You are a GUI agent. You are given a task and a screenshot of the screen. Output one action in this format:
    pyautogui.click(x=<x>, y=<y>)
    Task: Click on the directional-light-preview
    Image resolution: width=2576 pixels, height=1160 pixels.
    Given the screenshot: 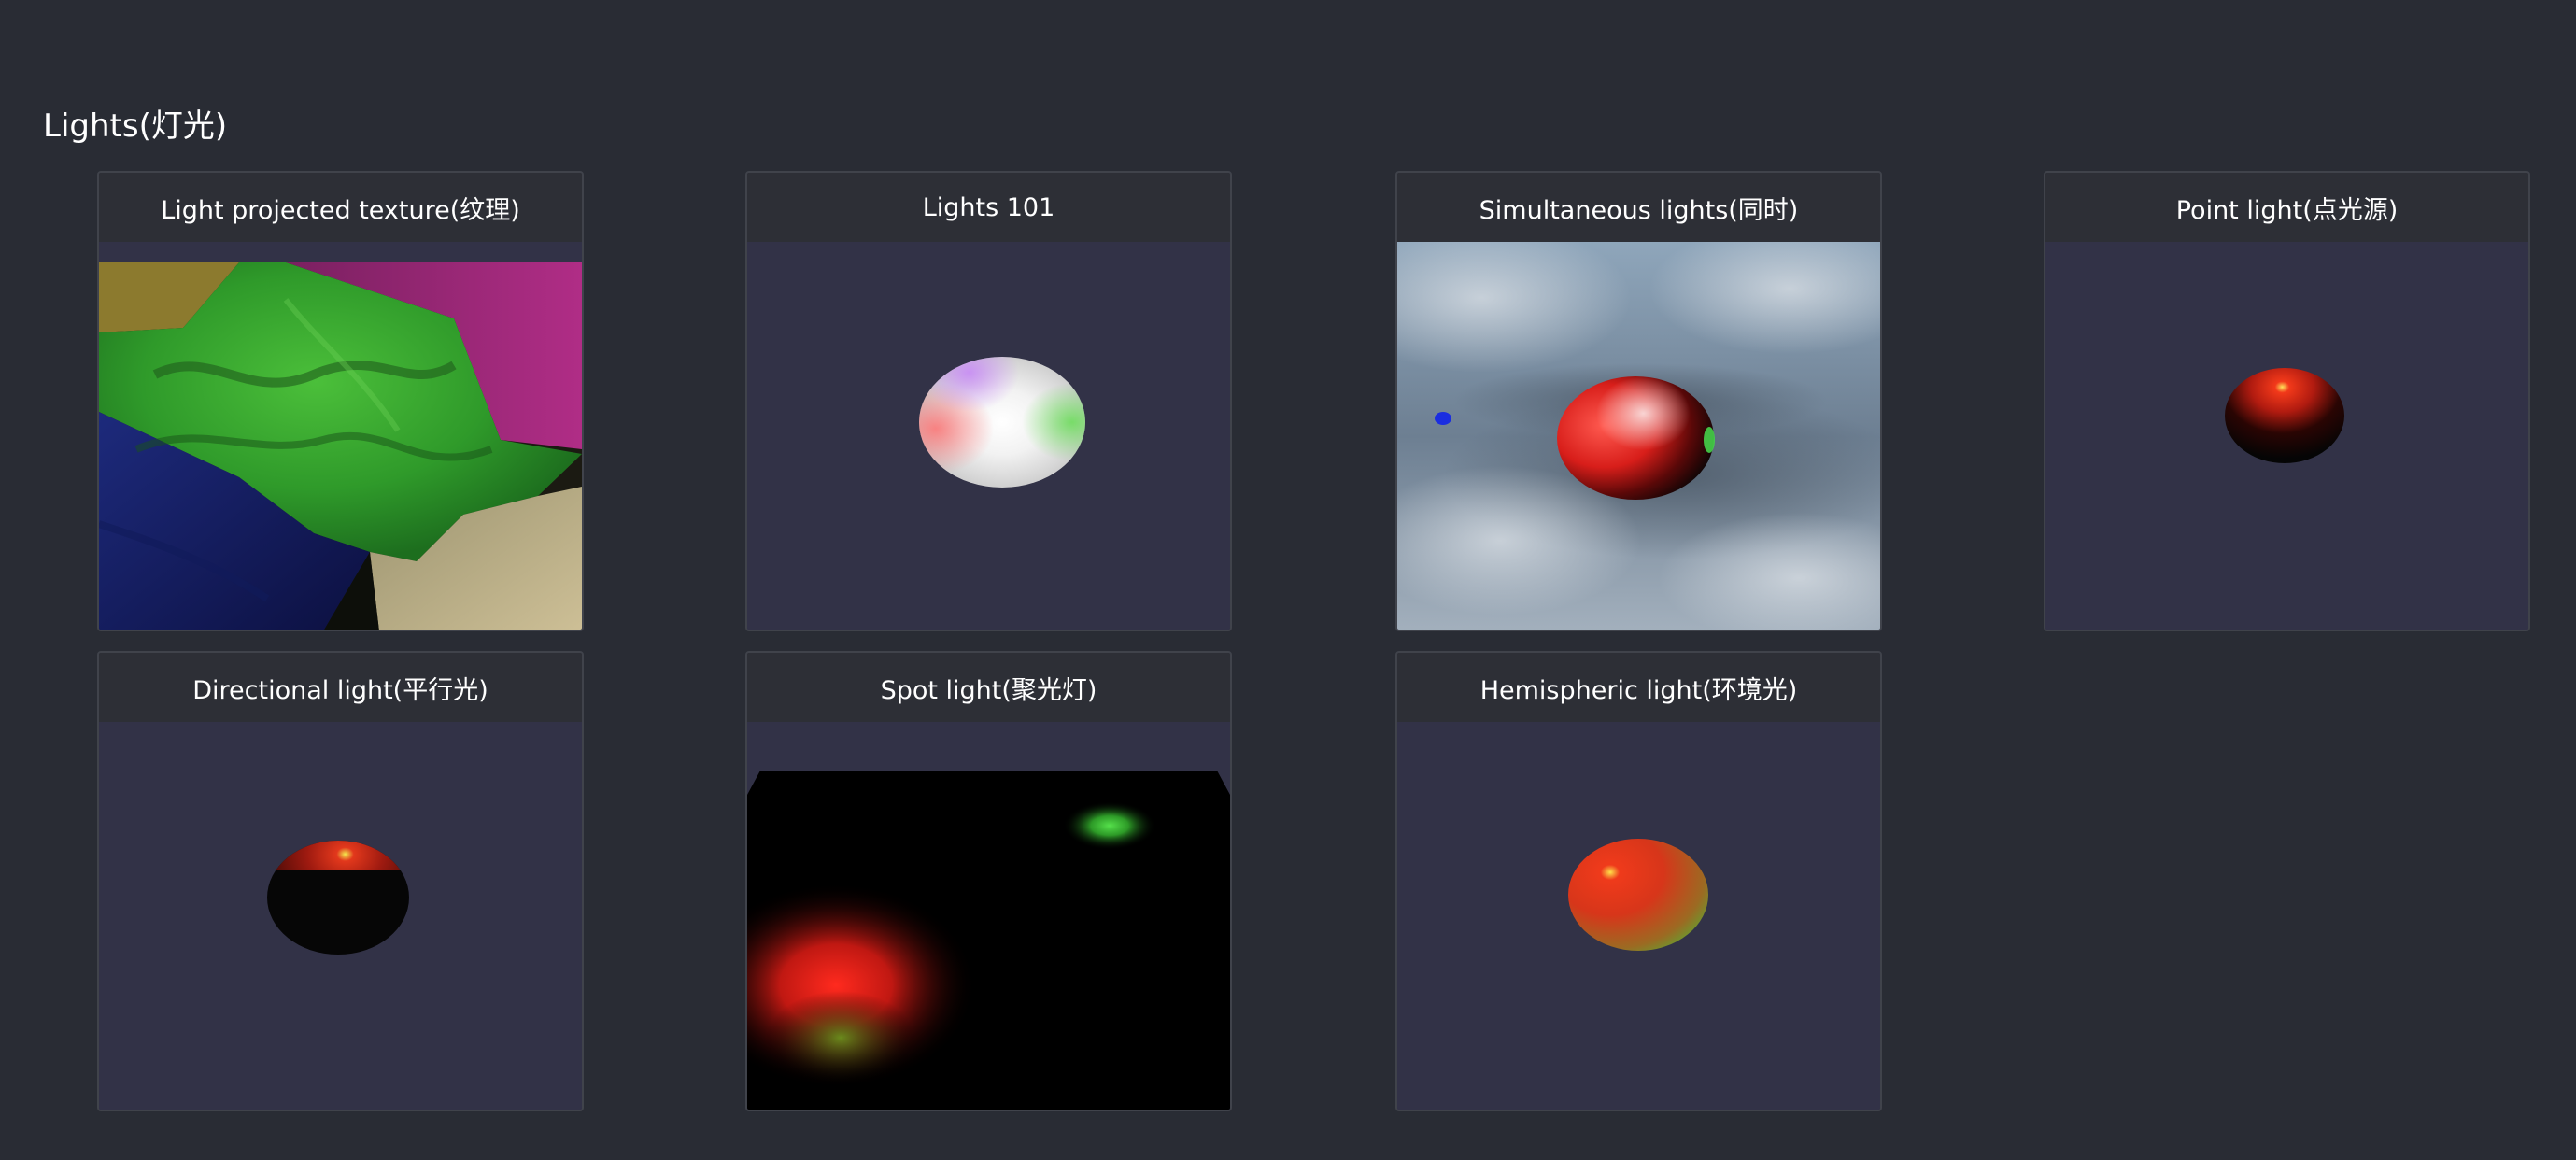 What is the action you would take?
    pyautogui.click(x=340, y=916)
    